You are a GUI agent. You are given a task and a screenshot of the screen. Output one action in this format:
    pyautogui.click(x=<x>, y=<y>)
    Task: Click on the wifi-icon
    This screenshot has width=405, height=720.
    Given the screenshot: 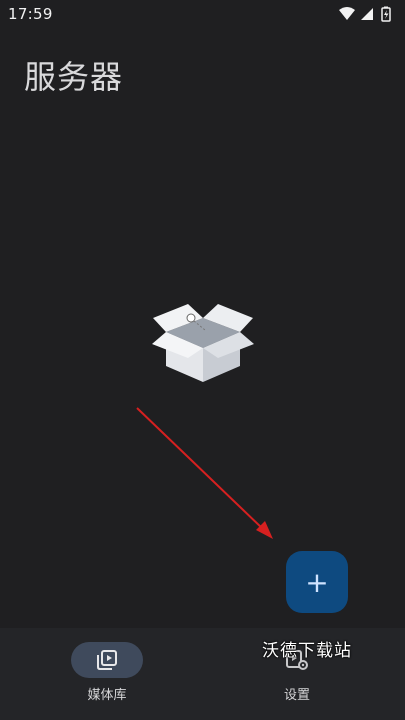 What is the action you would take?
    pyautogui.click(x=347, y=13)
    